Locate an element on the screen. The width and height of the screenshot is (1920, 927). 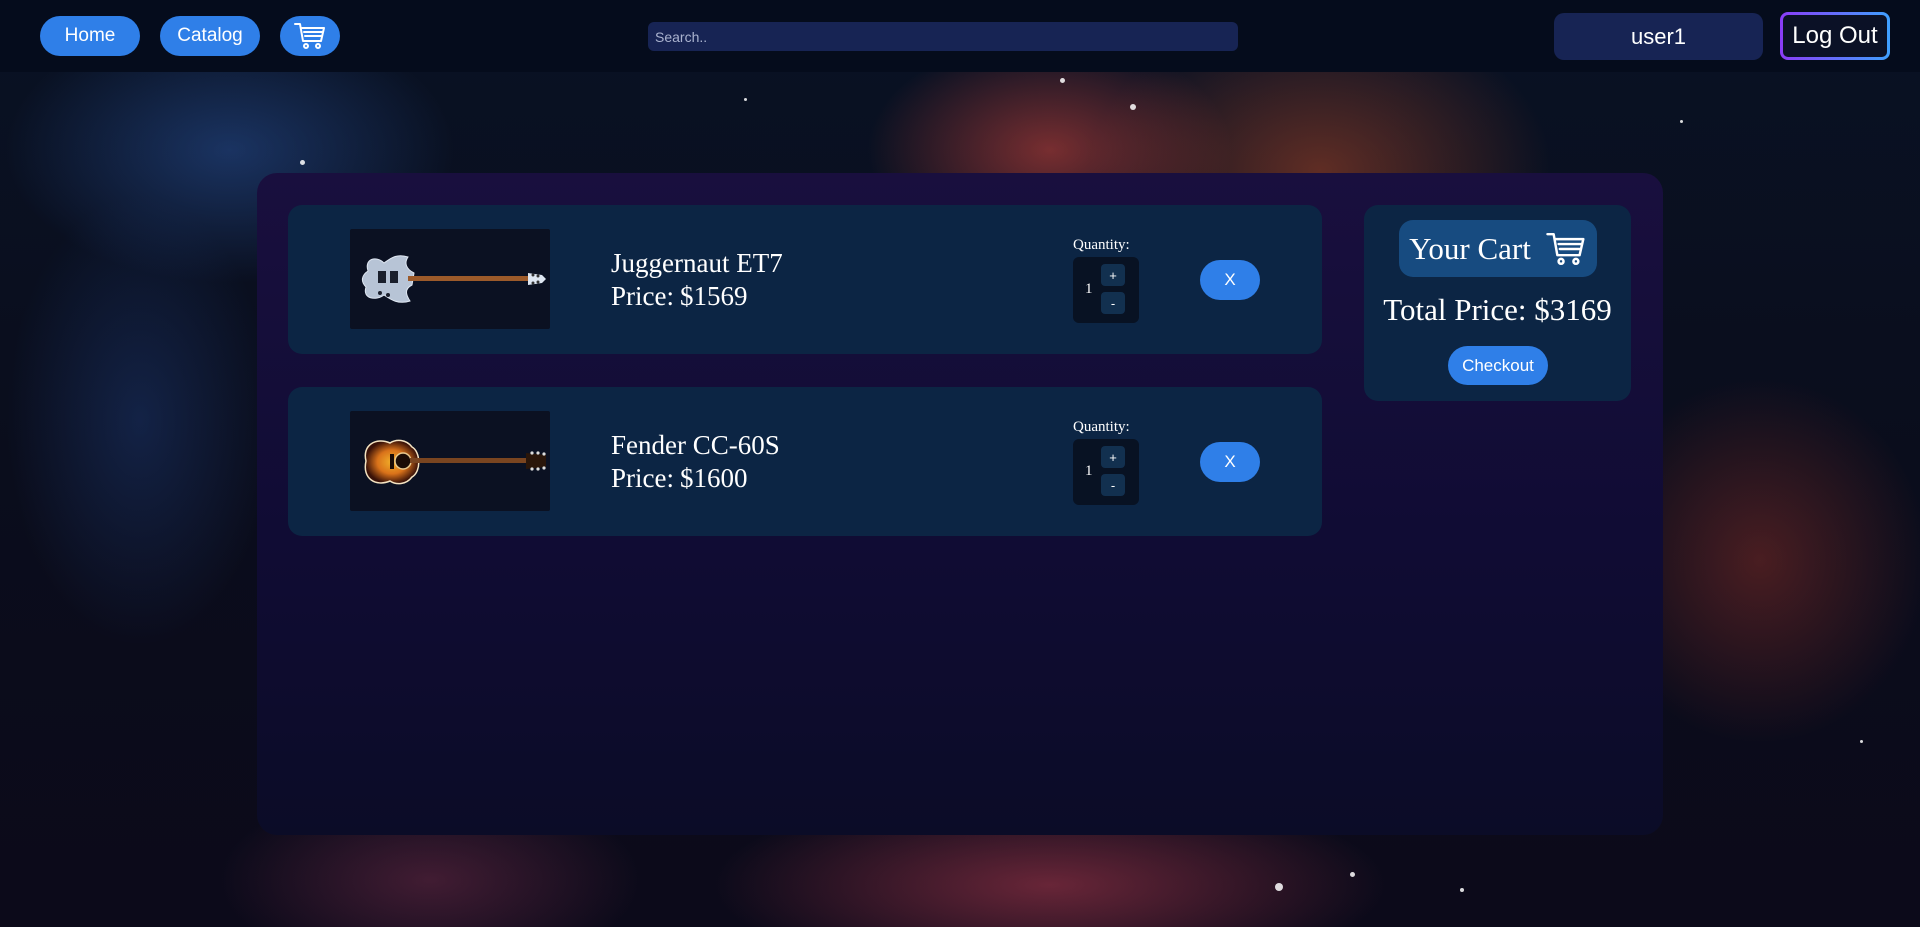
product-name: Fender CC-60S is located at coordinates (695, 445).